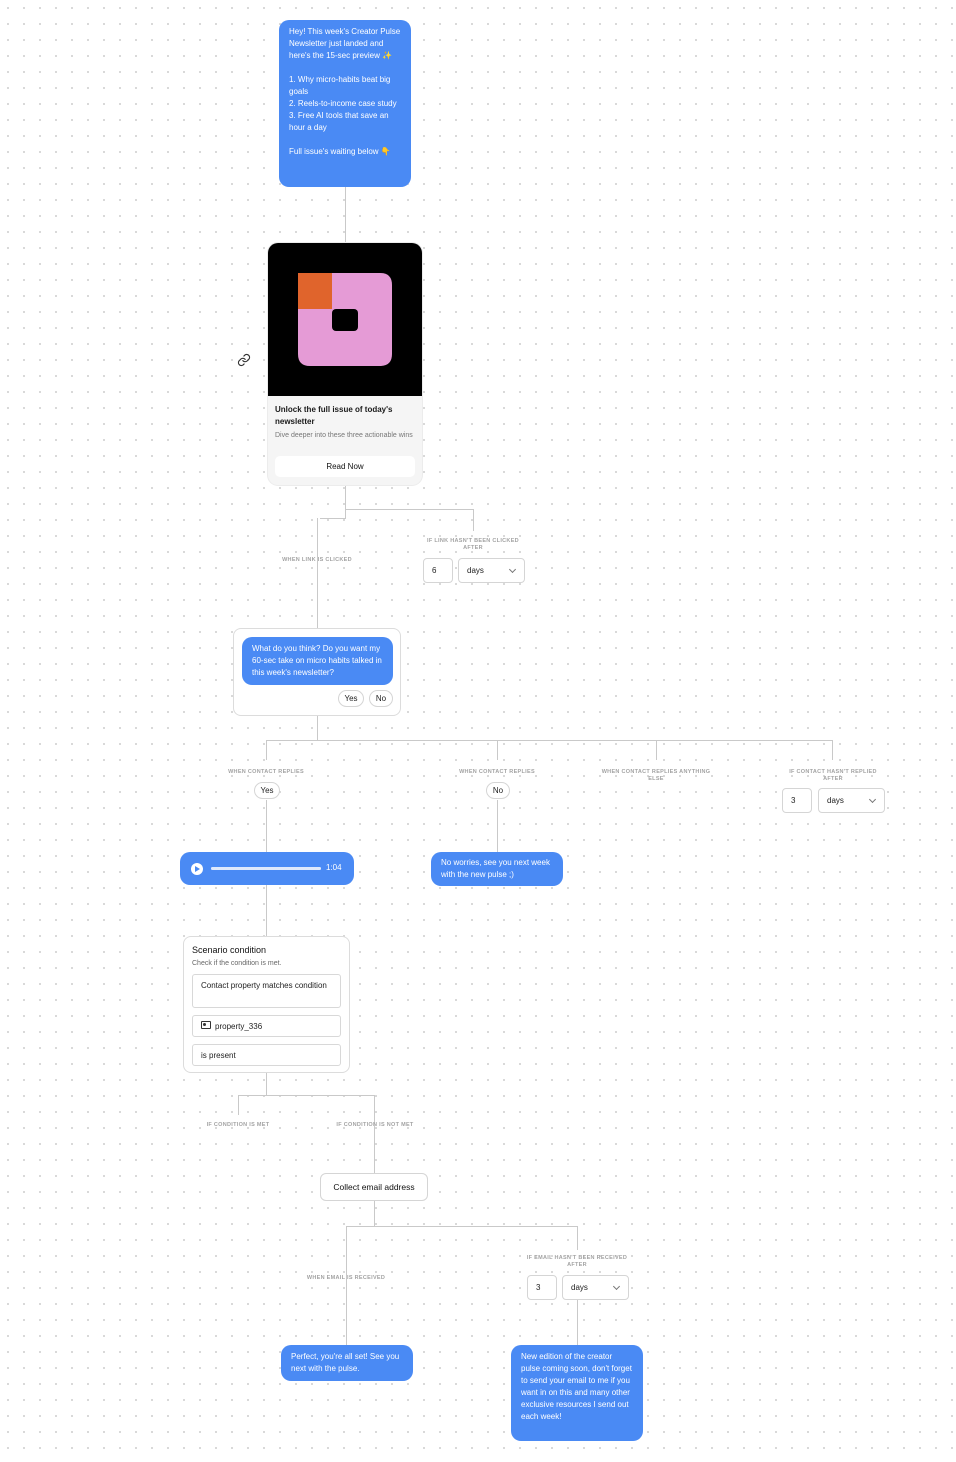  Describe the element at coordinates (475, 570) in the screenshot. I see `link-delay-unit-value: days` at that location.